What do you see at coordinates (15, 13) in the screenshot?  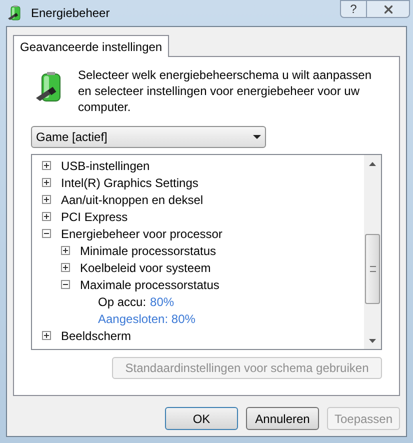 I see `battery-plug-icon` at bounding box center [15, 13].